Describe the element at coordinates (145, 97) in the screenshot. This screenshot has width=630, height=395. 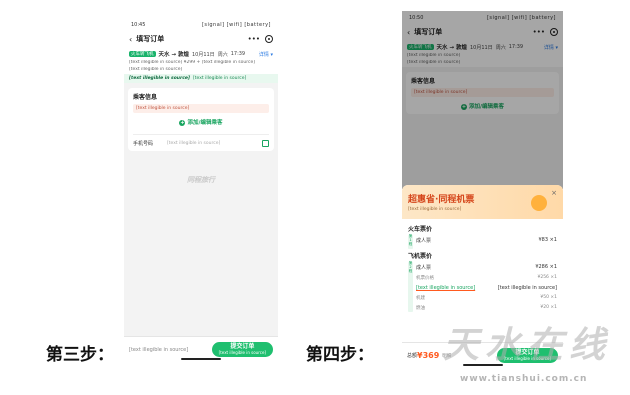
I see `passenger-title: 乘客信息` at that location.